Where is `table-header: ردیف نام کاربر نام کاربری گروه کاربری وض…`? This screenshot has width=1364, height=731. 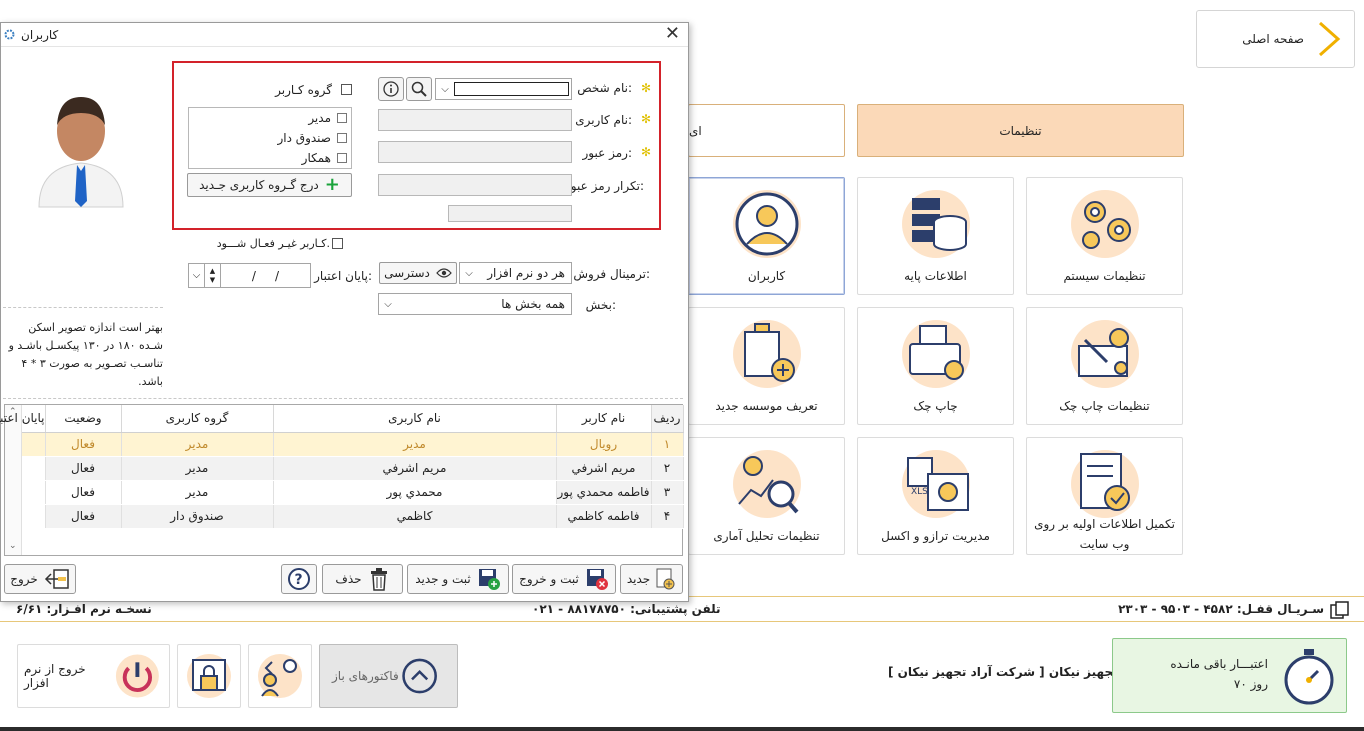
table-header: ردیف نام کاربر نام کاربری گروه کاربری وض… is located at coordinates (342, 419).